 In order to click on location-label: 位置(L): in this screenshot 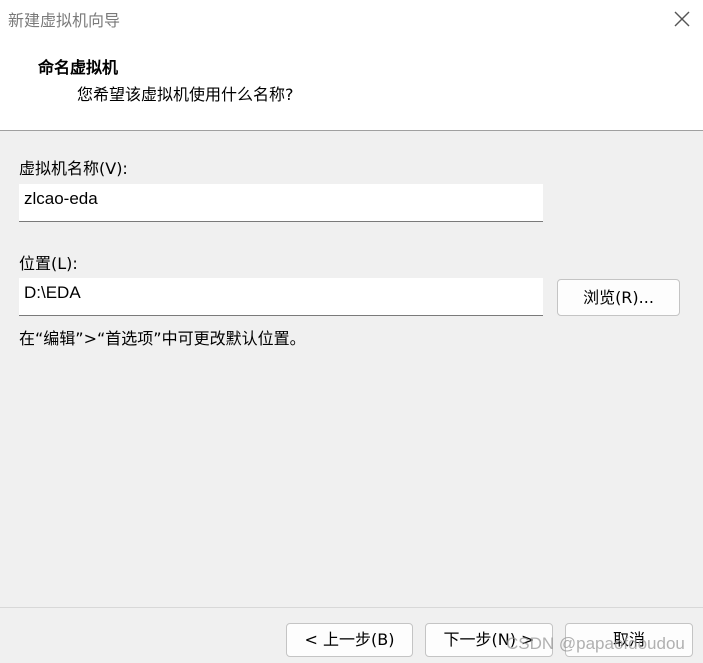, I will do `click(48, 263)`.